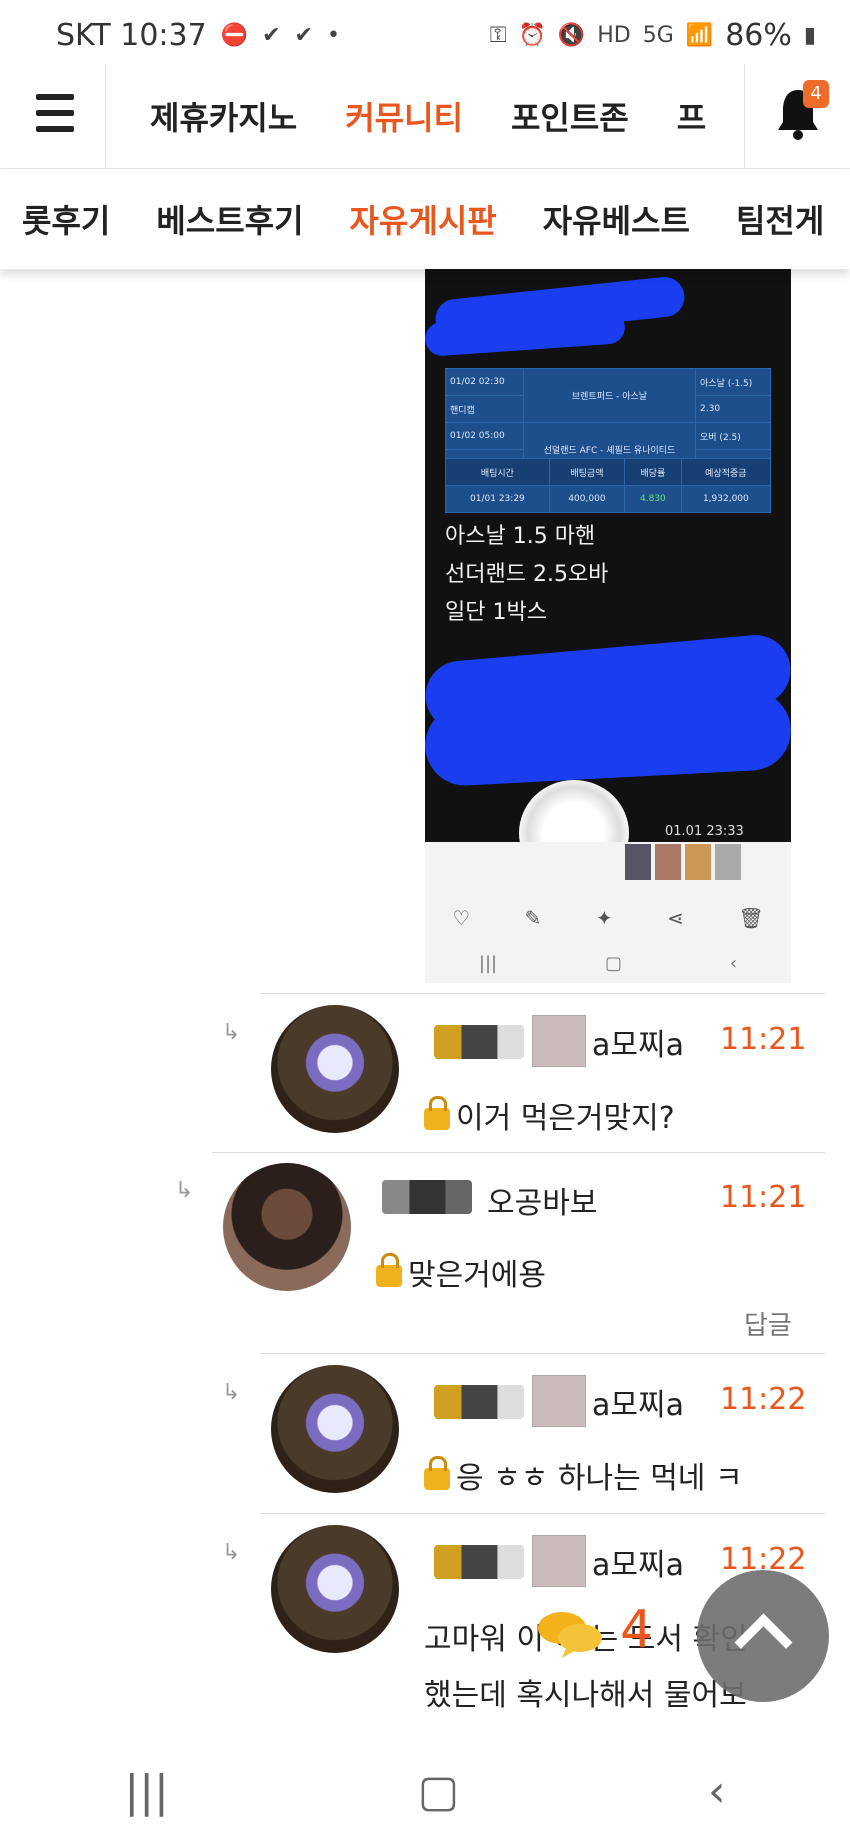  Describe the element at coordinates (484, 409) in the screenshot. I see `bet-type: 핸디캡` at that location.